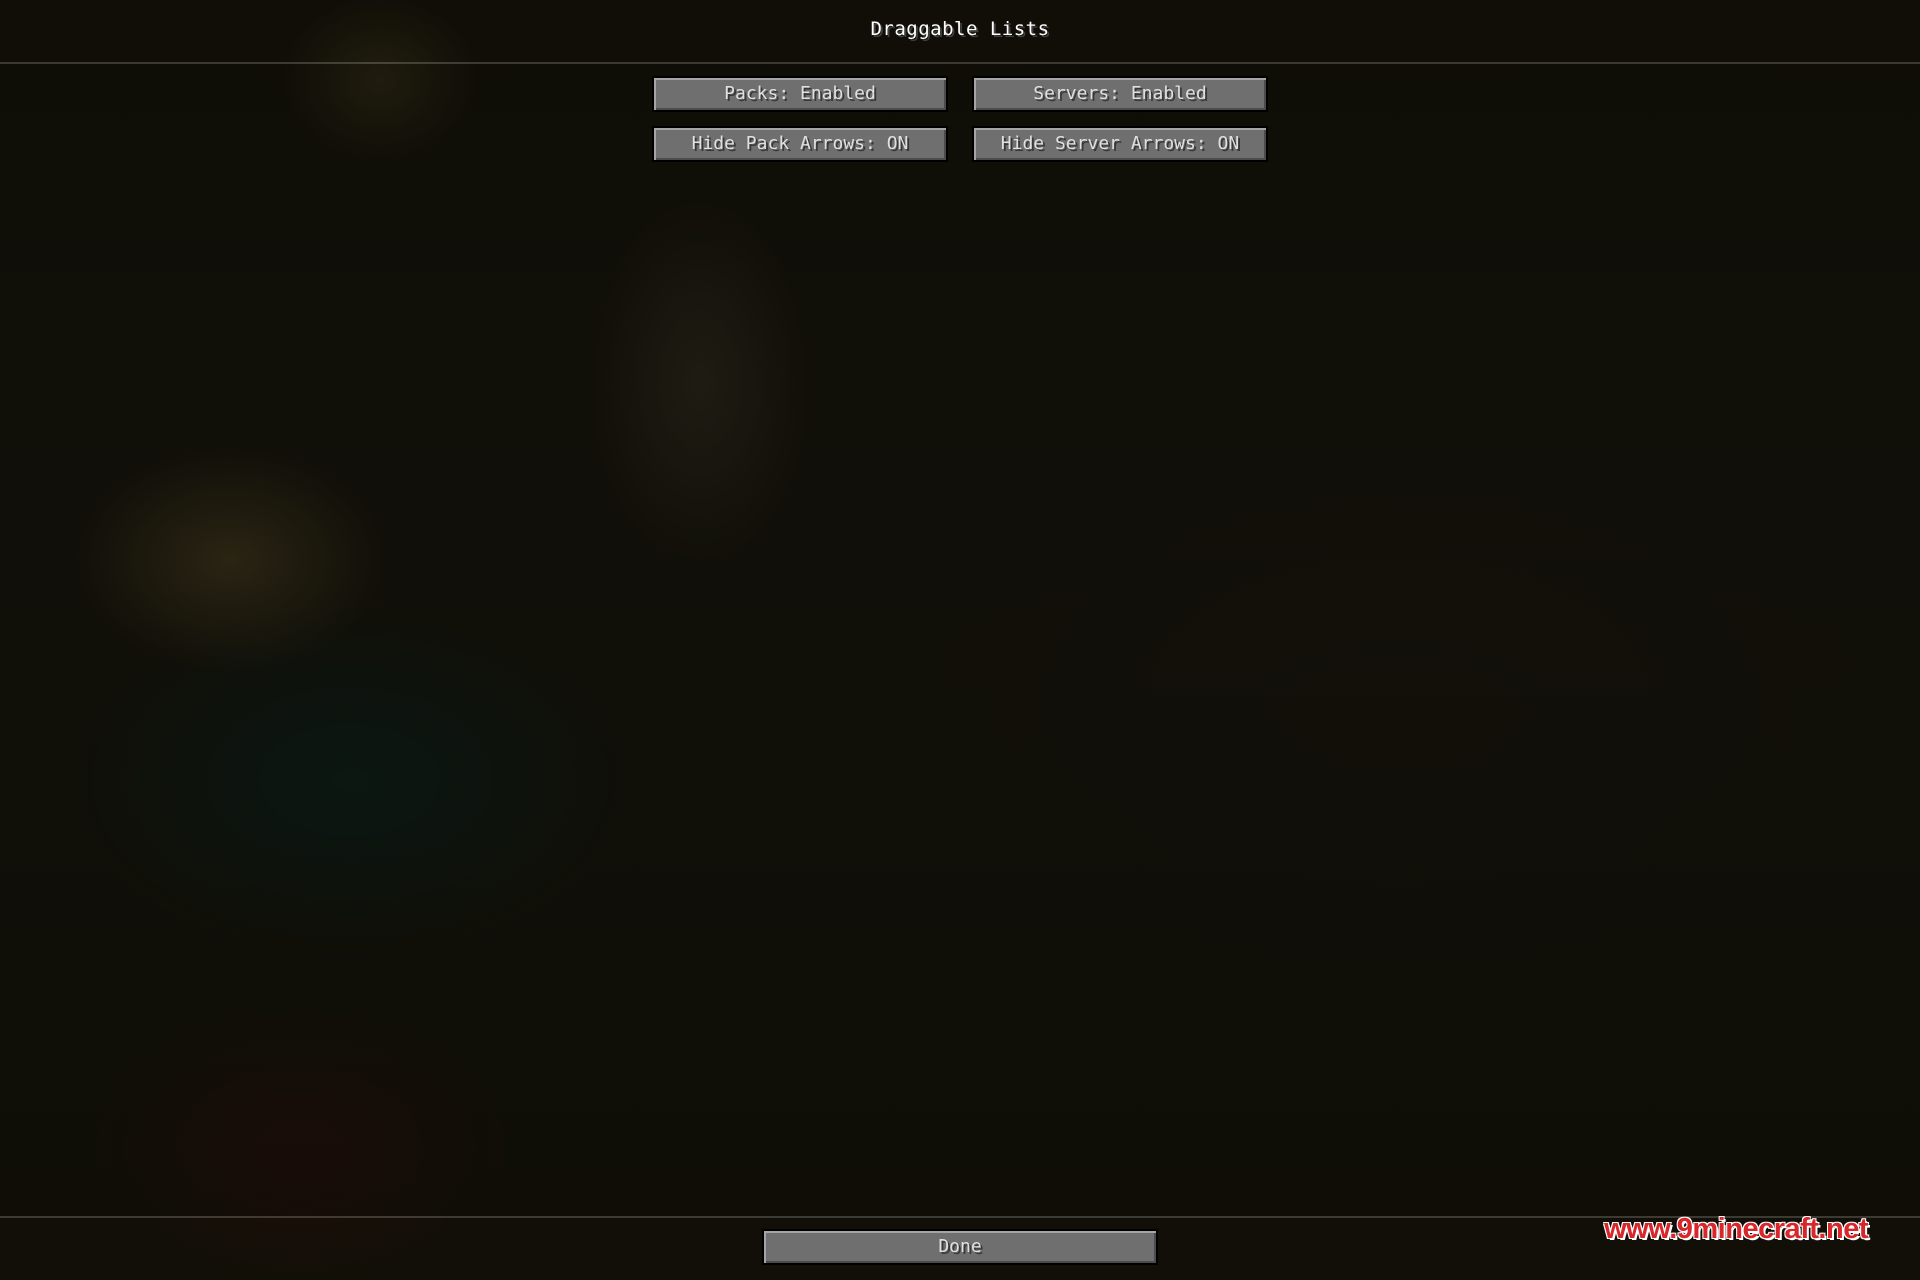 The image size is (1920, 1280). I want to click on screen-title: Draggable Lists, so click(960, 29).